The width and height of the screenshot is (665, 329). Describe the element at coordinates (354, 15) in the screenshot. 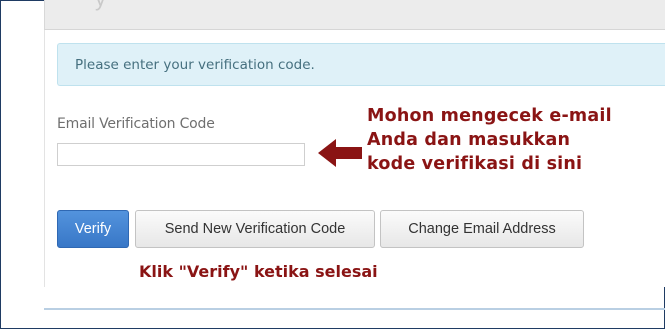

I see `top-panel-header: y` at that location.